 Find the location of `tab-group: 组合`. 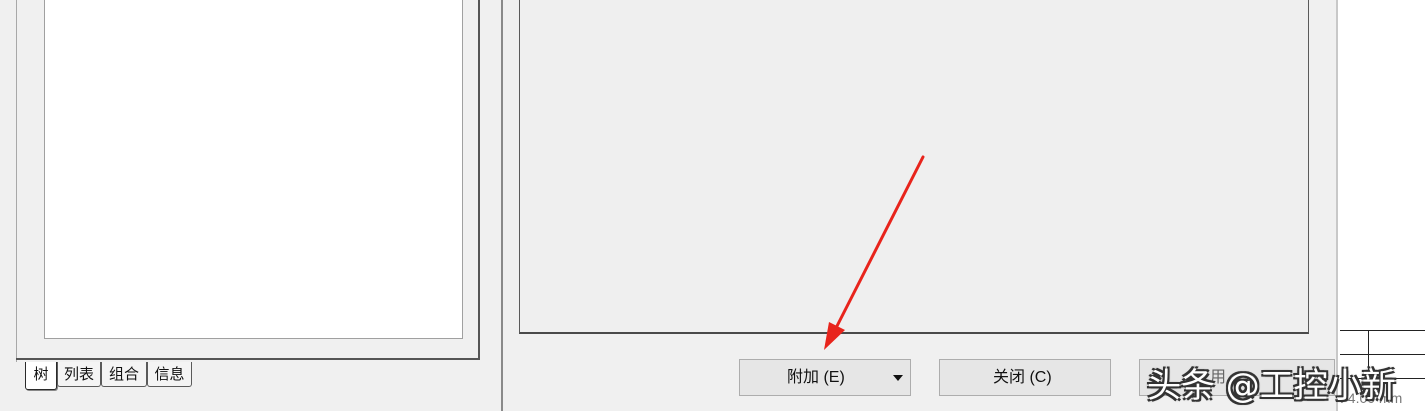

tab-group: 组合 is located at coordinates (124, 374).